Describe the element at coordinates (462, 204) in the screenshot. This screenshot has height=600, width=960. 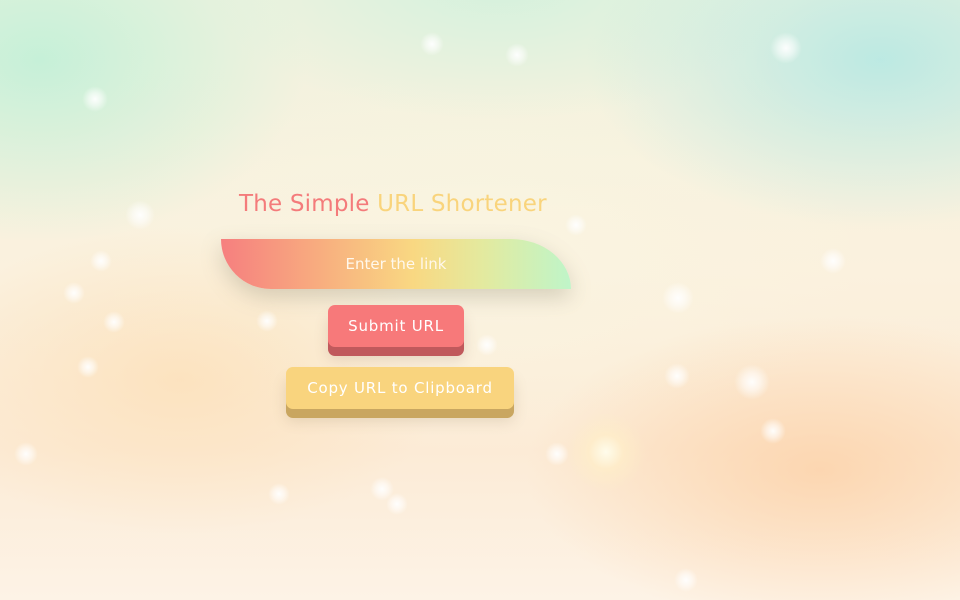
I see `title-part-accent: URL Shortener` at that location.